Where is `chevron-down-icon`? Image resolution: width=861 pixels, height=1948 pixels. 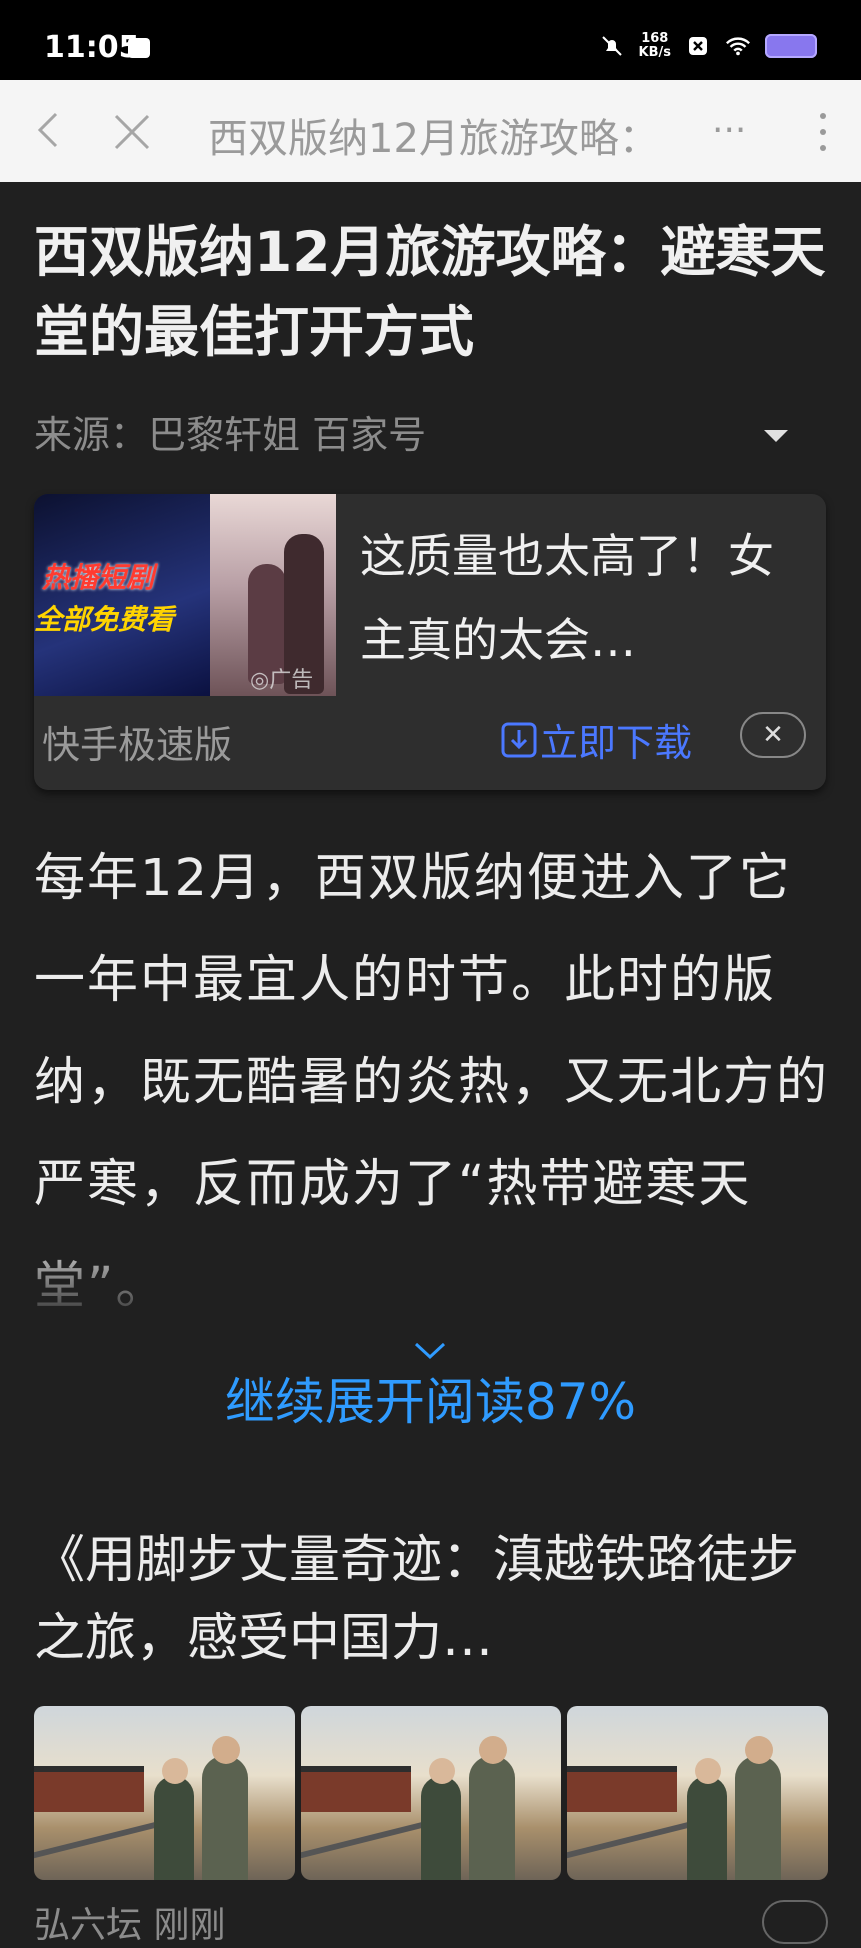
chevron-down-icon is located at coordinates (430, 1351).